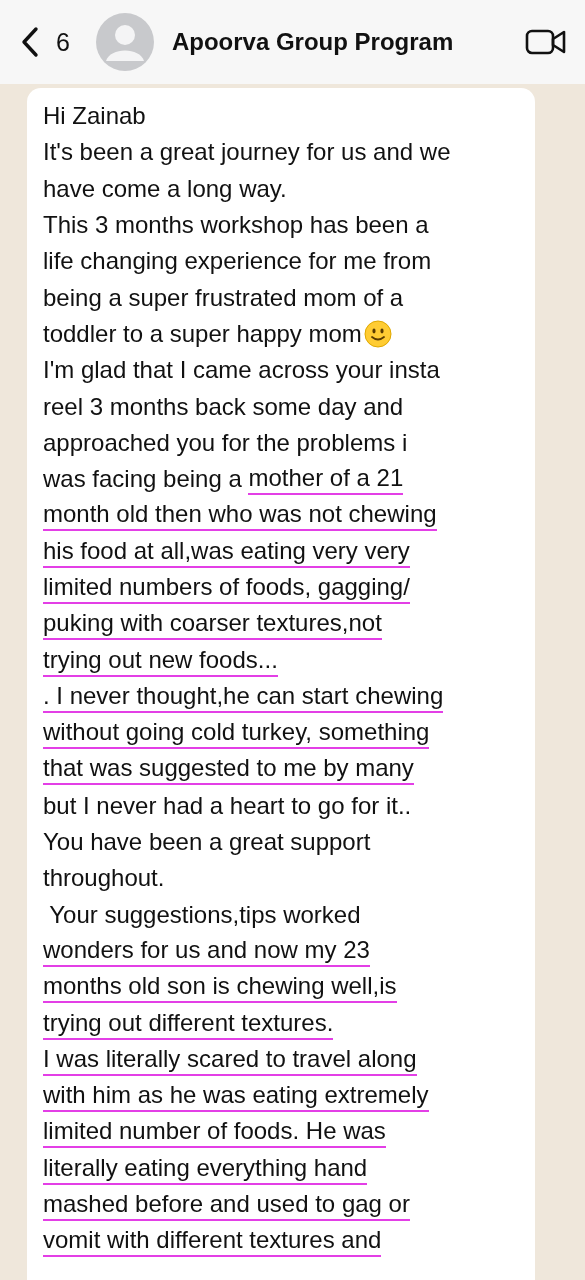  I want to click on message-text: month old then who was not chewing, so click(240, 515).